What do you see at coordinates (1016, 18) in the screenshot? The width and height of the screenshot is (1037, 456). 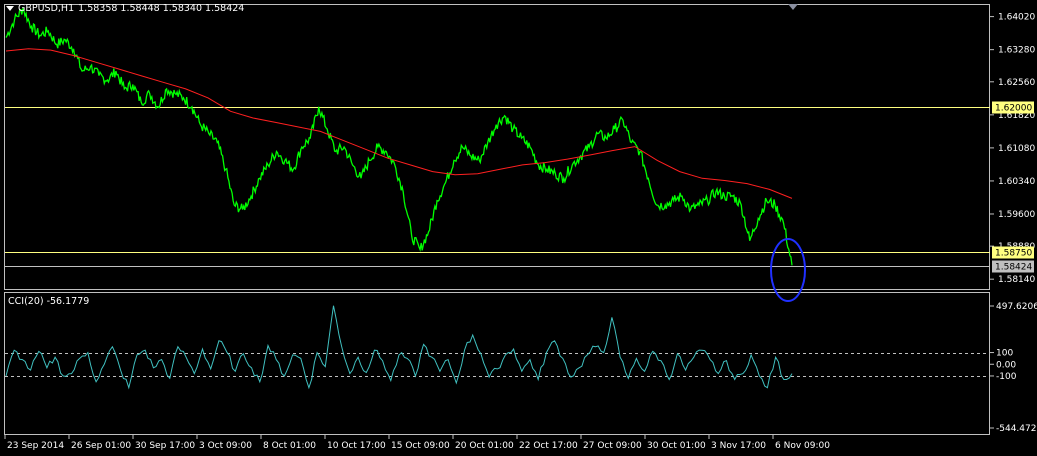 I see `price-tick-label: 1.64020` at bounding box center [1016, 18].